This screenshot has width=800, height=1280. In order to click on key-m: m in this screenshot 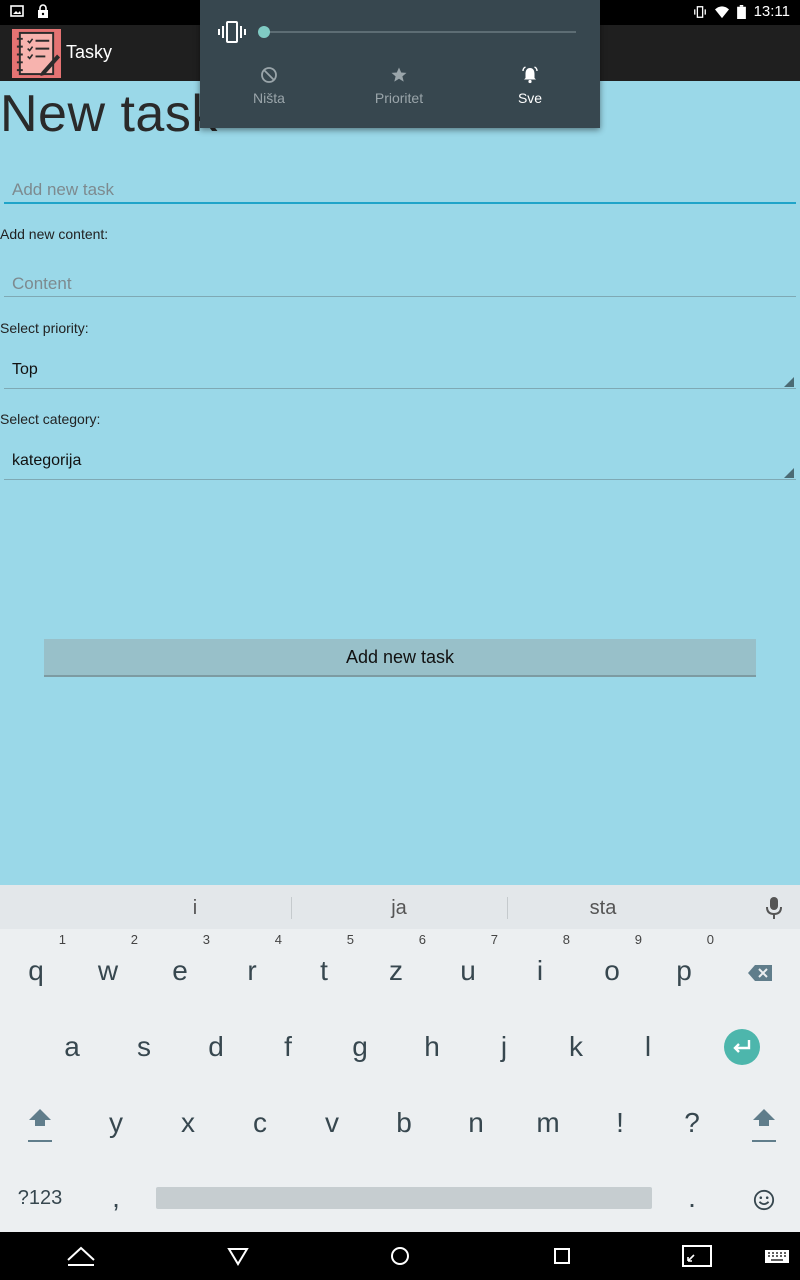, I will do `click(548, 1123)`.